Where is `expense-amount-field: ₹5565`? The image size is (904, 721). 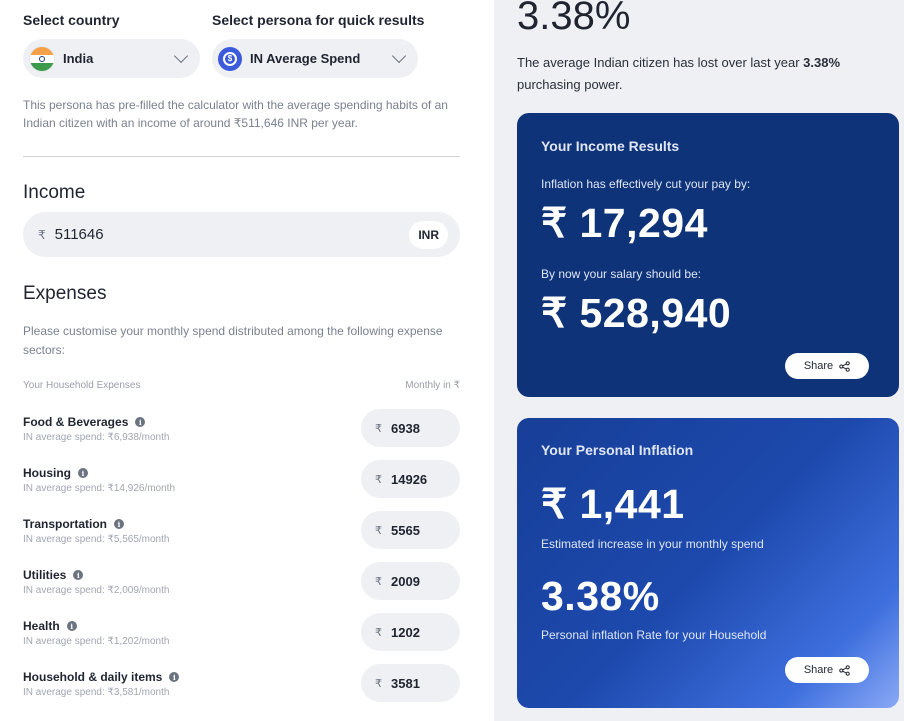 expense-amount-field: ₹5565 is located at coordinates (410, 530).